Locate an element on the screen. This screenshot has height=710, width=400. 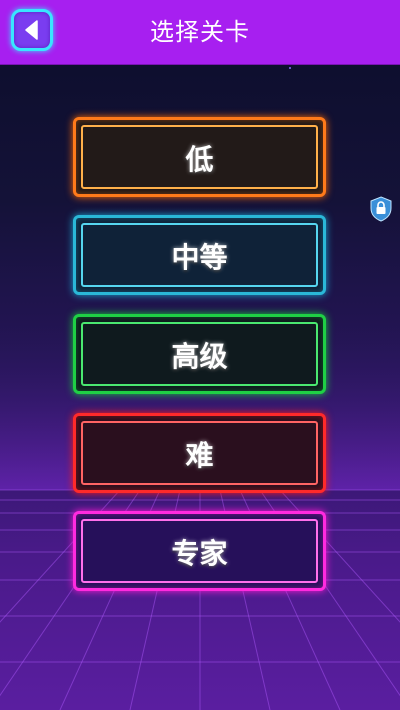
level-button-advanced: 高级 is located at coordinates (199, 354).